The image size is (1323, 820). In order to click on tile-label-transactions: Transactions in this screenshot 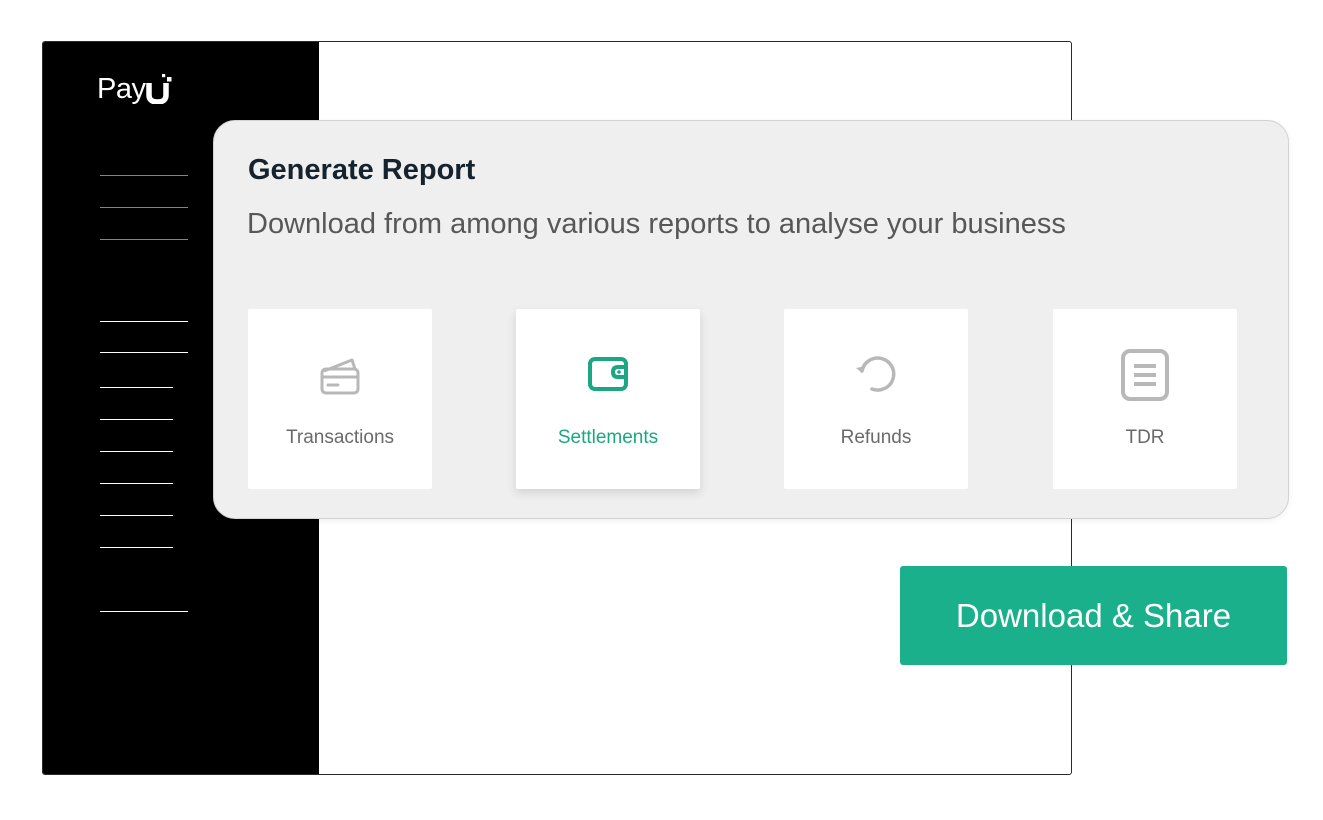, I will do `click(340, 437)`.